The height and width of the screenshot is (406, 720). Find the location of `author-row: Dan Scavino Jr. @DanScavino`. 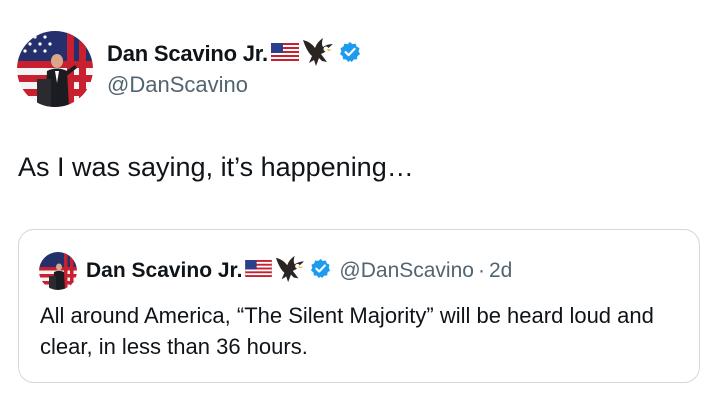

author-row: Dan Scavino Jr. @DanScavino is located at coordinates (189, 69).